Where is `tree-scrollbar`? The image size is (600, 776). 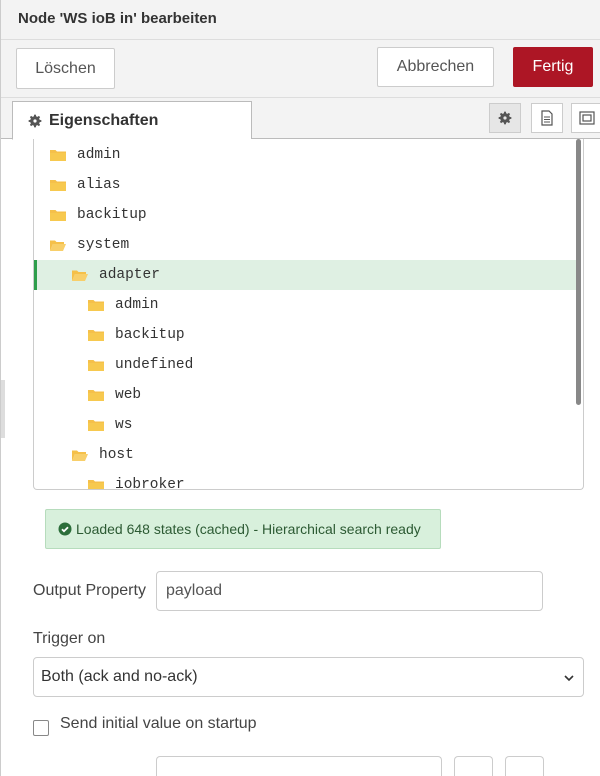
tree-scrollbar is located at coordinates (578, 272).